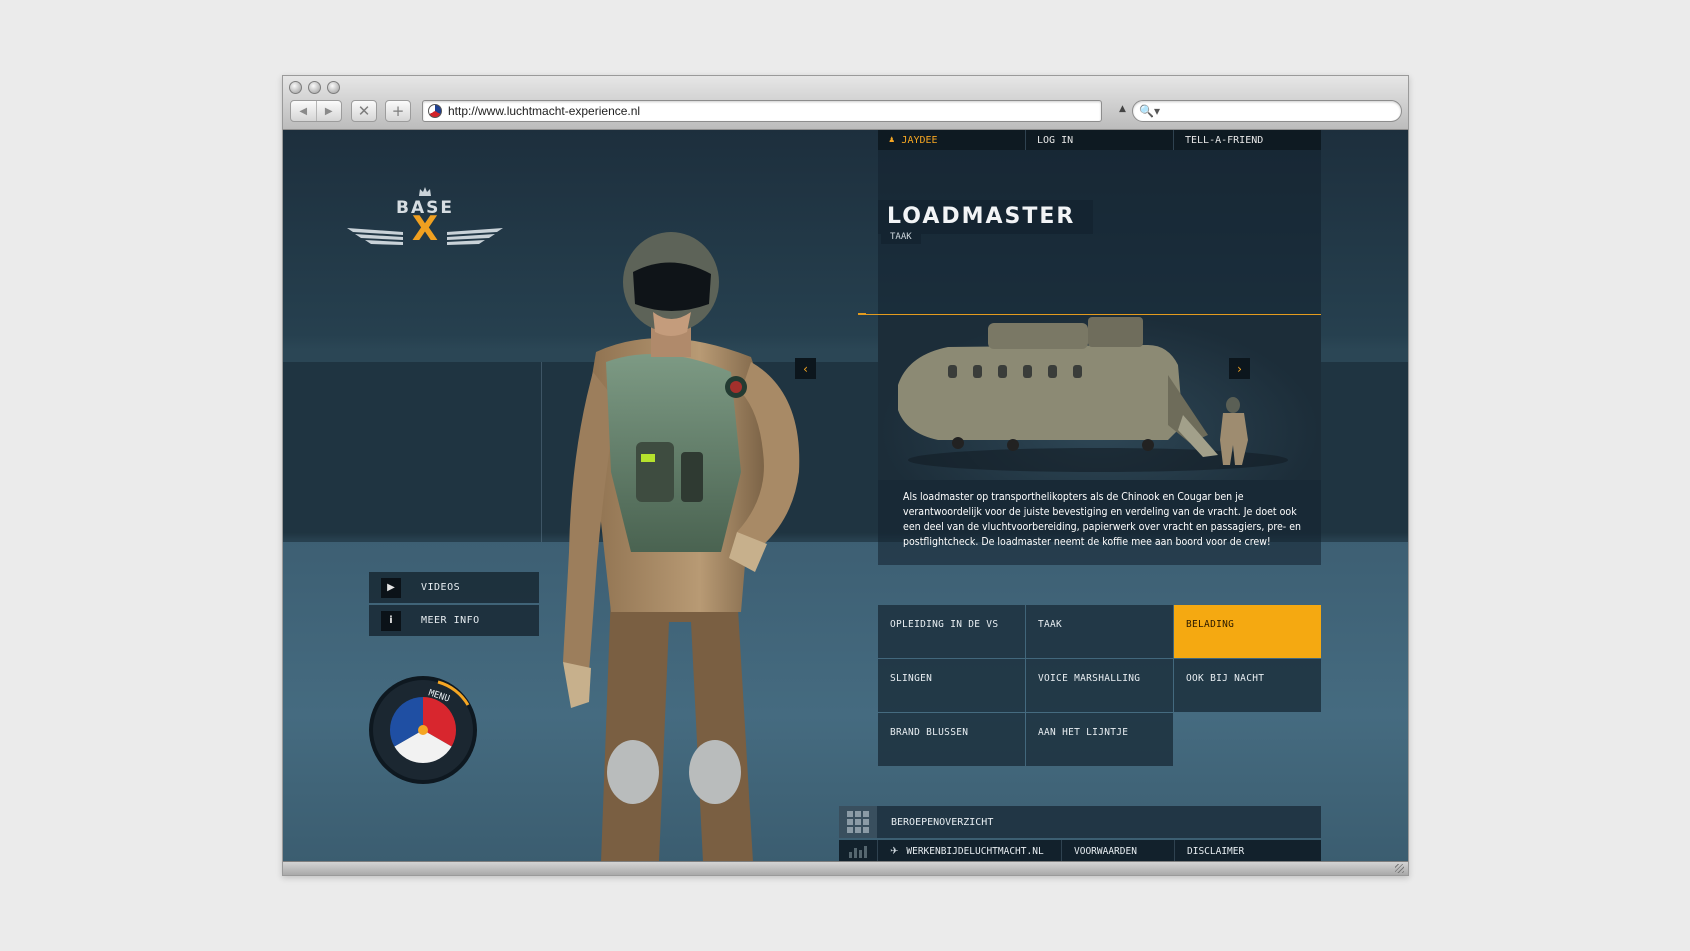  I want to click on task-tile-opleiding: OPLEIDING IN DE VS, so click(951, 631).